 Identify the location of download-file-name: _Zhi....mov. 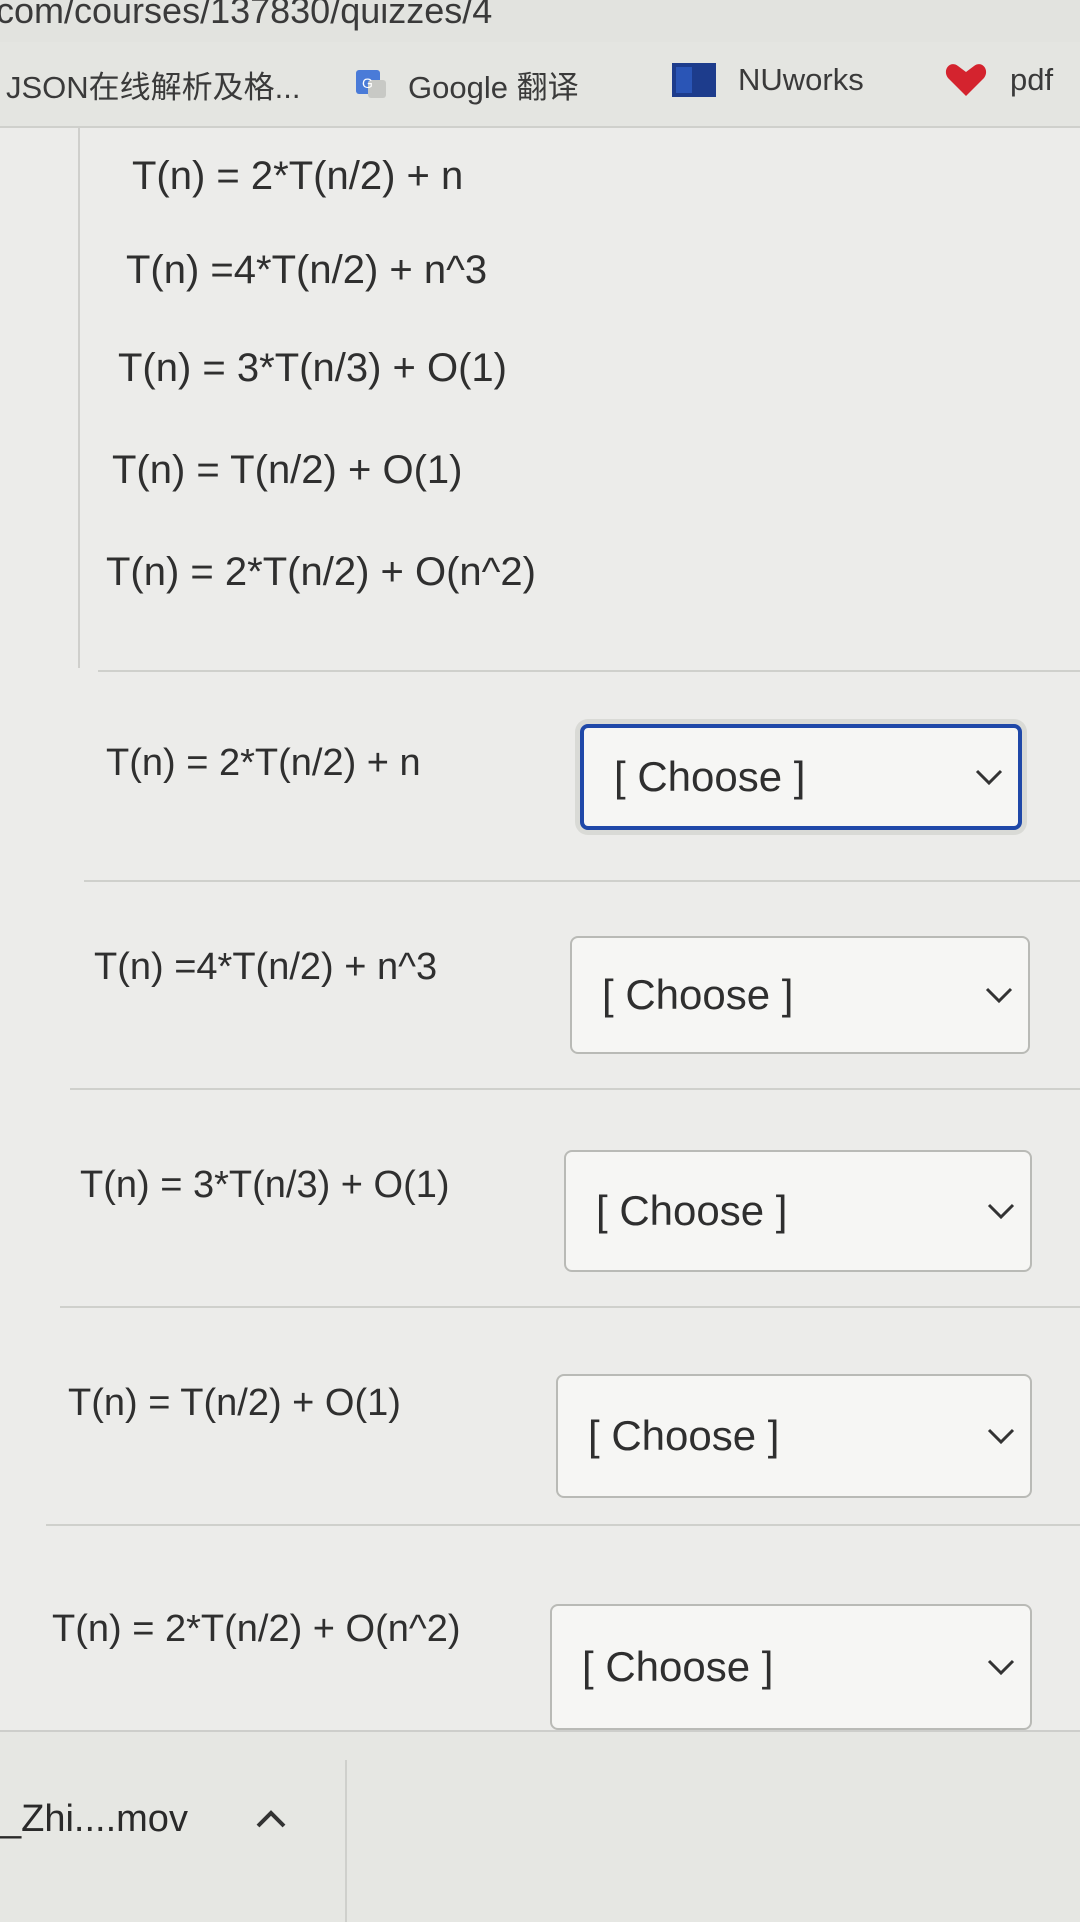
(94, 1819).